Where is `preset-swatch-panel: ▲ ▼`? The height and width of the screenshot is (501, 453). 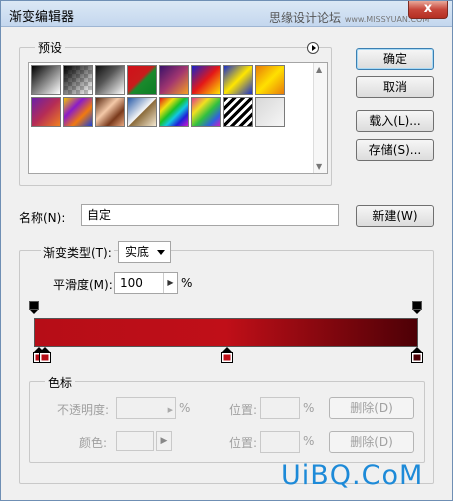 preset-swatch-panel: ▲ ▼ is located at coordinates (178, 118).